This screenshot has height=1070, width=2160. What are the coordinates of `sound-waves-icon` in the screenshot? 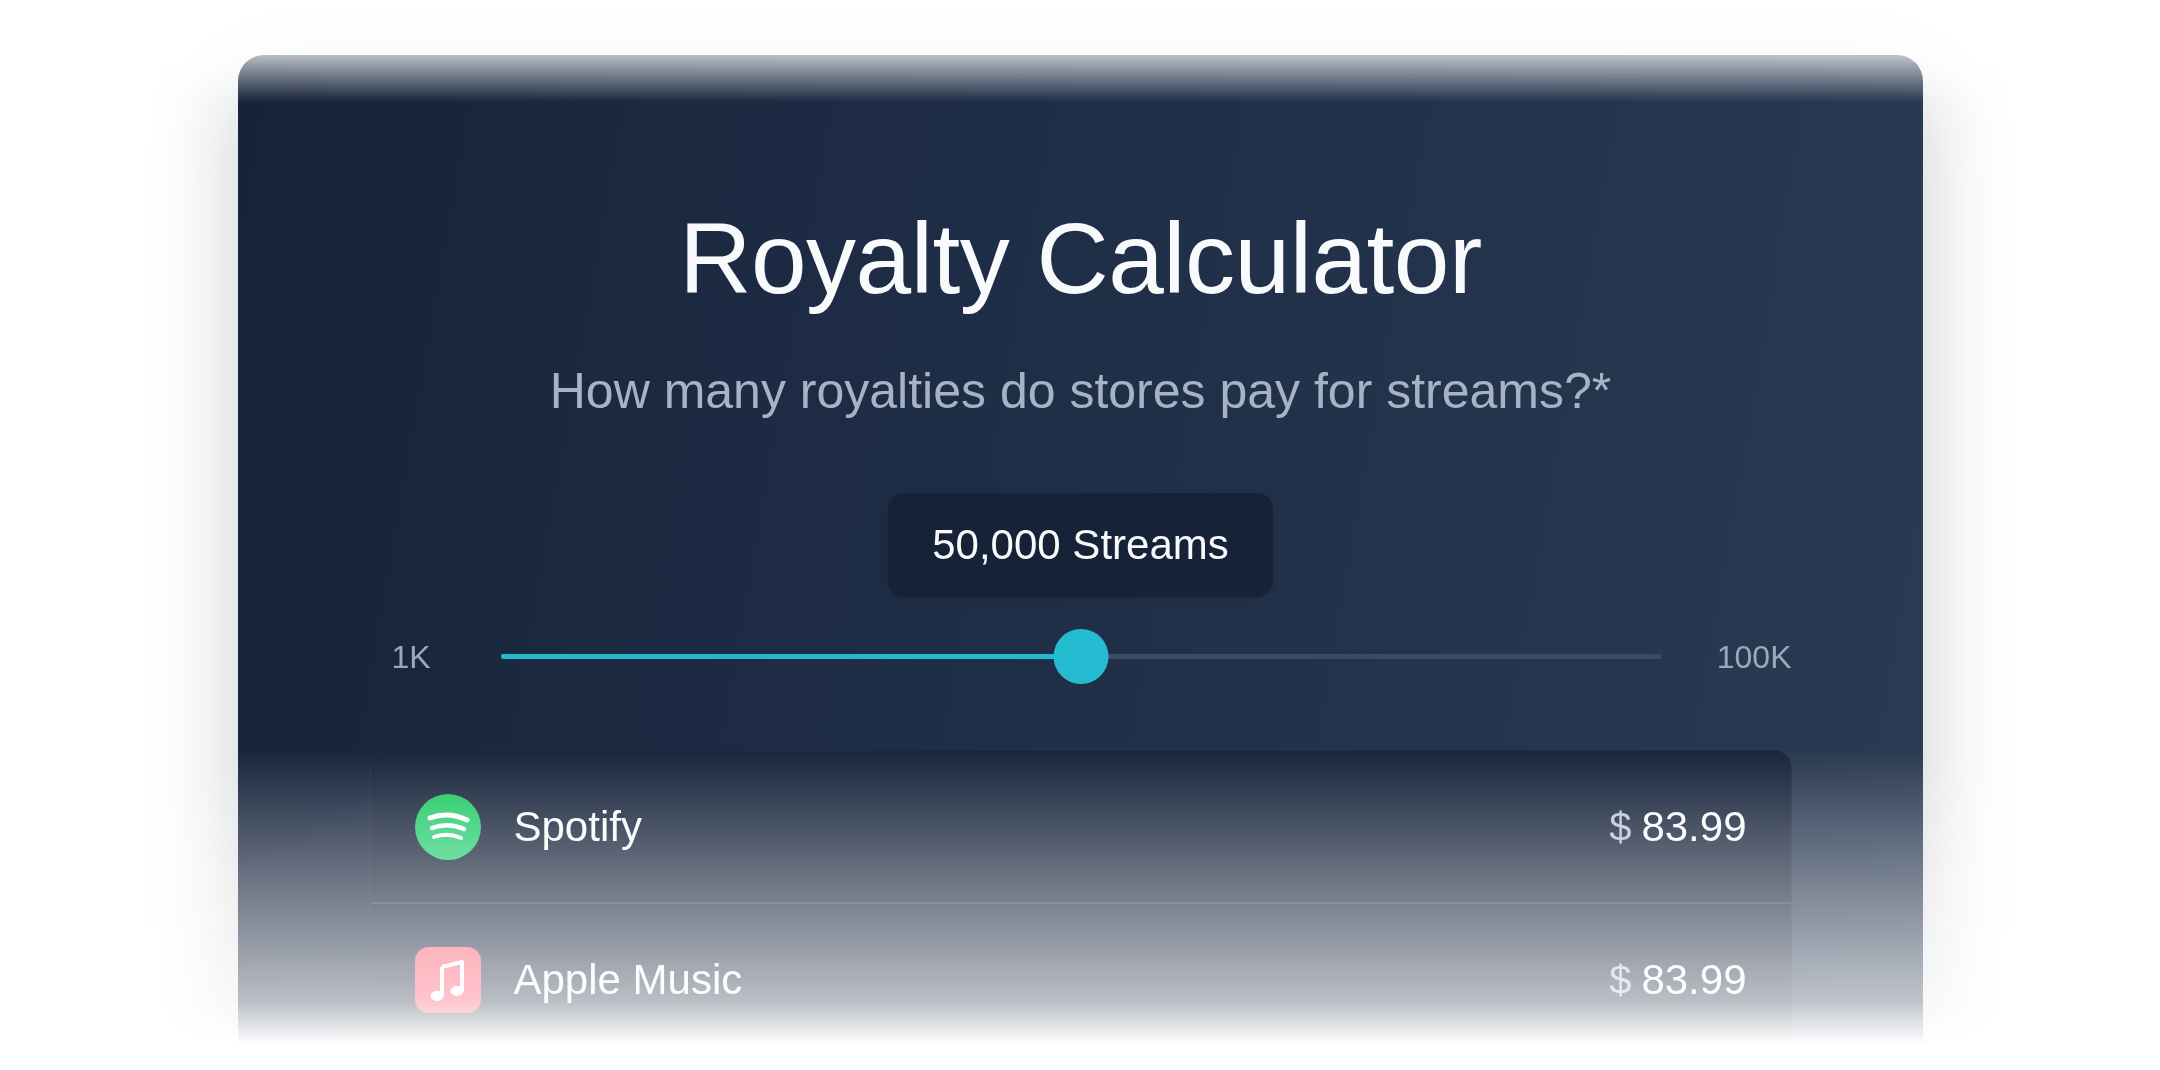 It's located at (447, 826).